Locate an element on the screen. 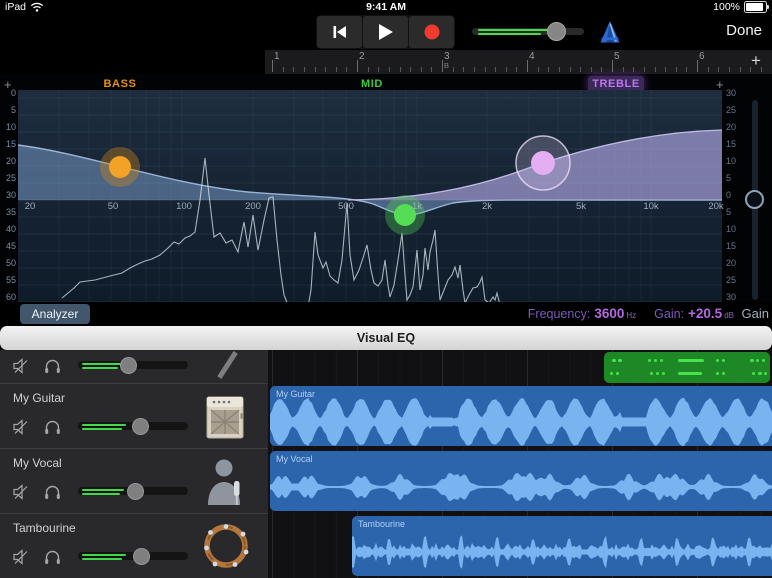  rewind-icon is located at coordinates (339, 32).